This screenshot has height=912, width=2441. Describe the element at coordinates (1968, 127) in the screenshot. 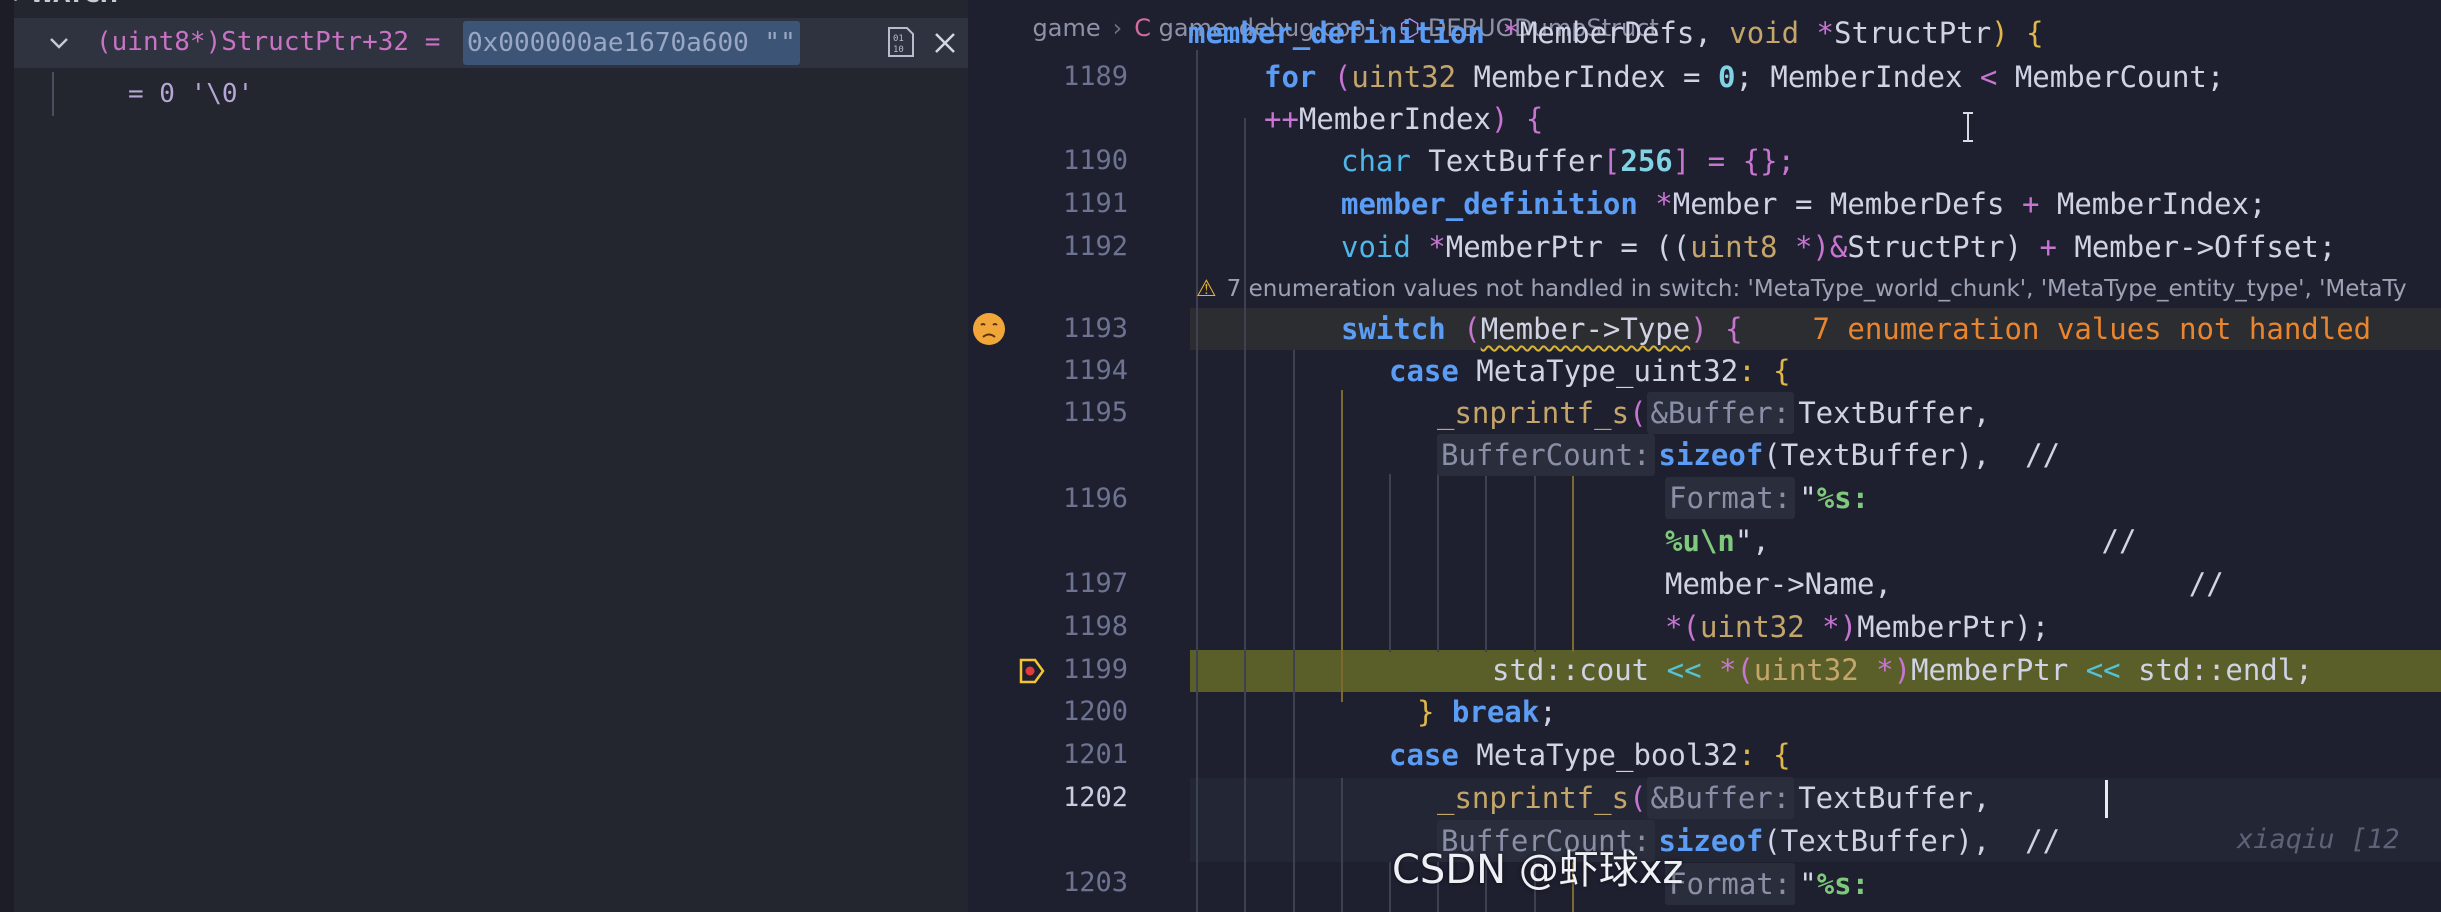

I see `ibeam-cursor-icon` at that location.